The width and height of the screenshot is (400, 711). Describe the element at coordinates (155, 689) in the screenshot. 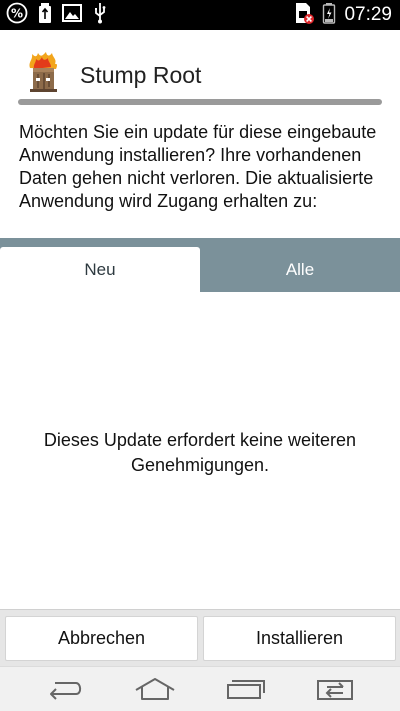

I see `home-icon` at that location.